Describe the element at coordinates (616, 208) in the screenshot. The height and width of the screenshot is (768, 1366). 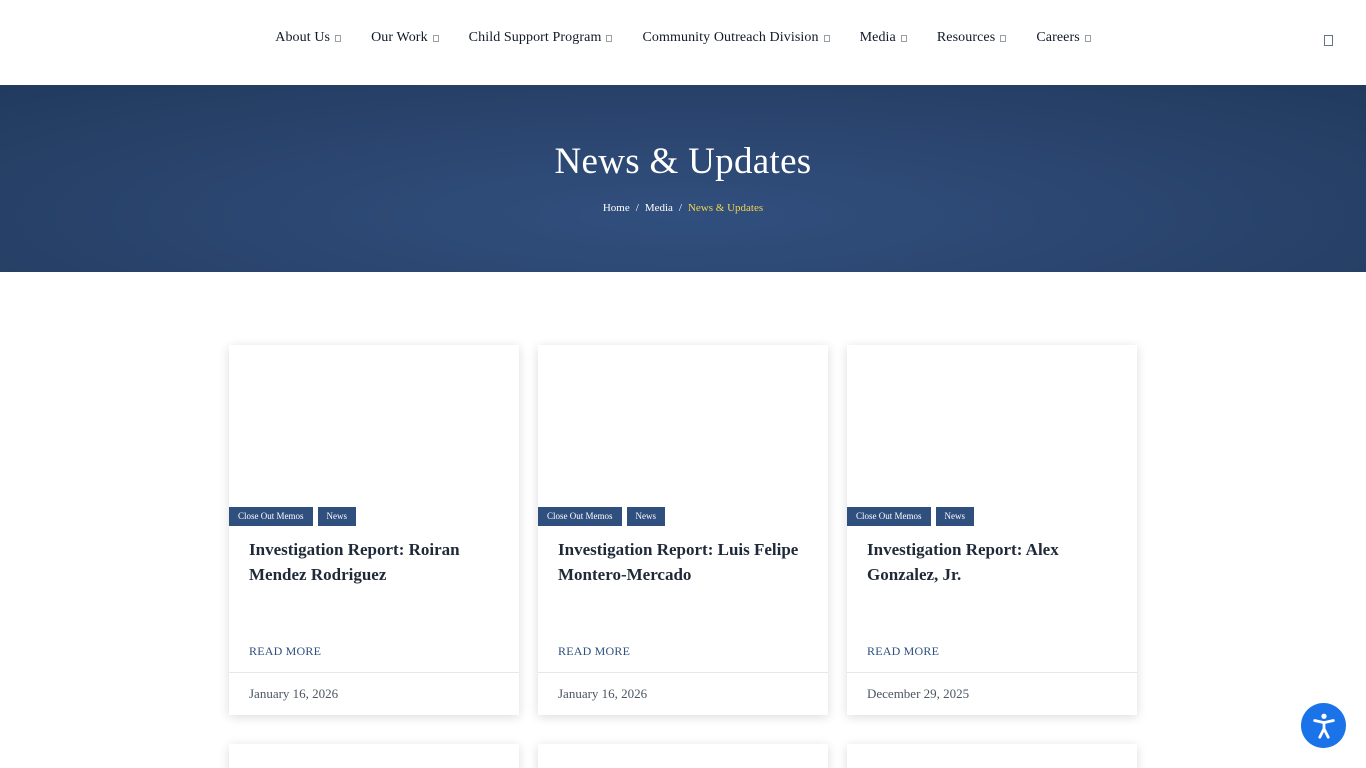
I see `breadcrumb-home-link: Home` at that location.